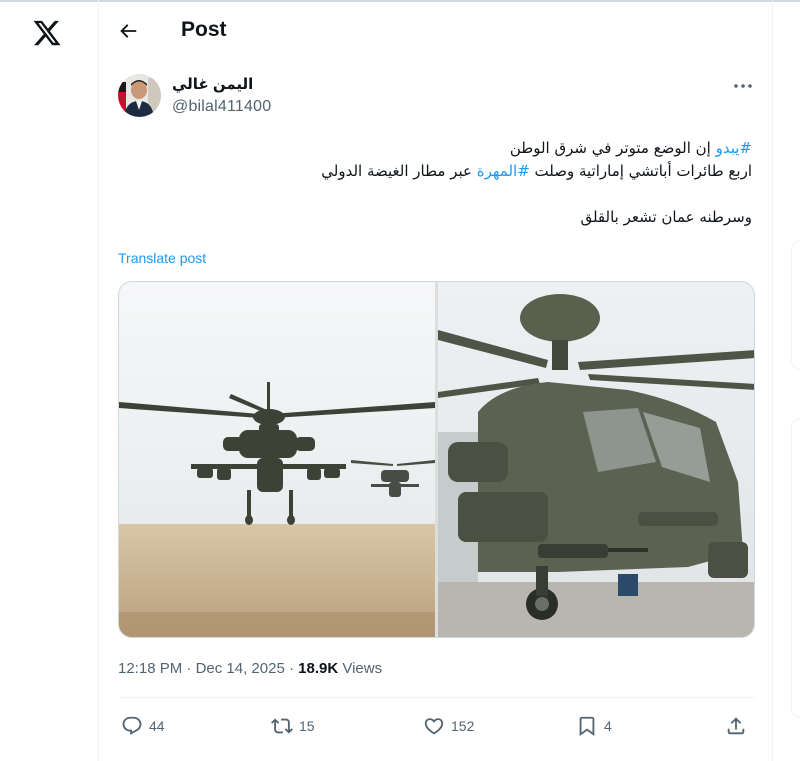  What do you see at coordinates (463, 726) in the screenshot?
I see `like-count: 152` at bounding box center [463, 726].